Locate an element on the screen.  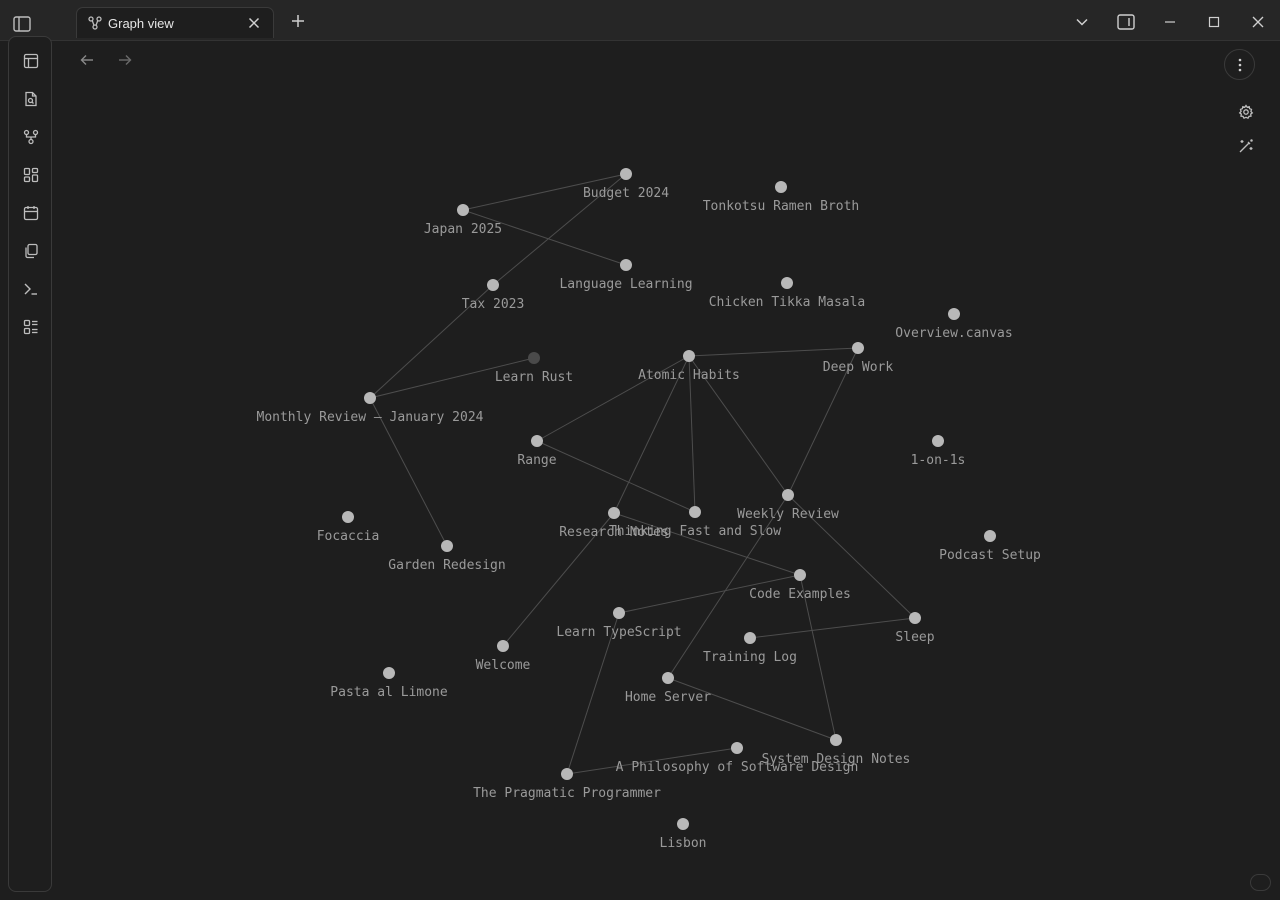
back-arrow-icon is located at coordinates (87, 60).